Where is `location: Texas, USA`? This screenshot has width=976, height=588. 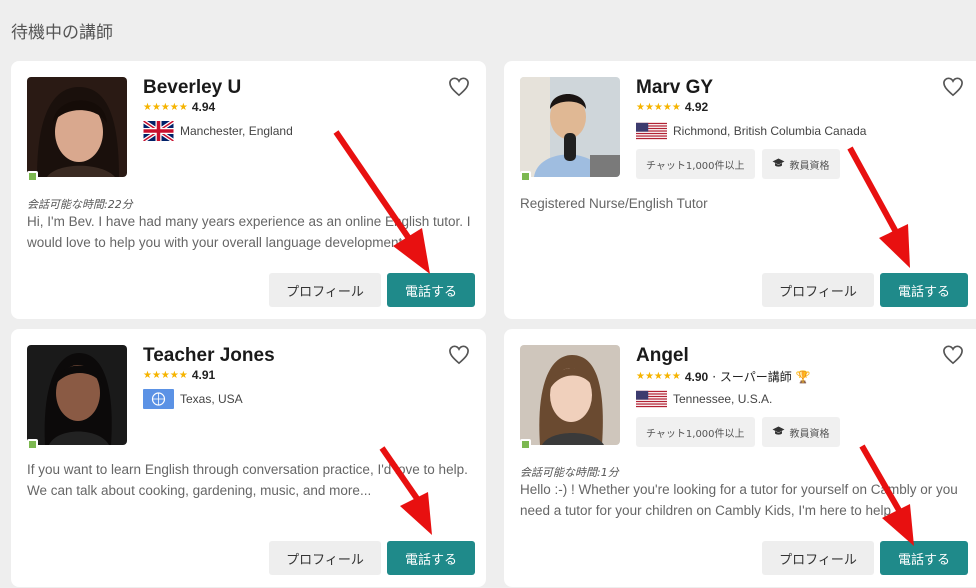 location: Texas, USA is located at coordinates (193, 399).